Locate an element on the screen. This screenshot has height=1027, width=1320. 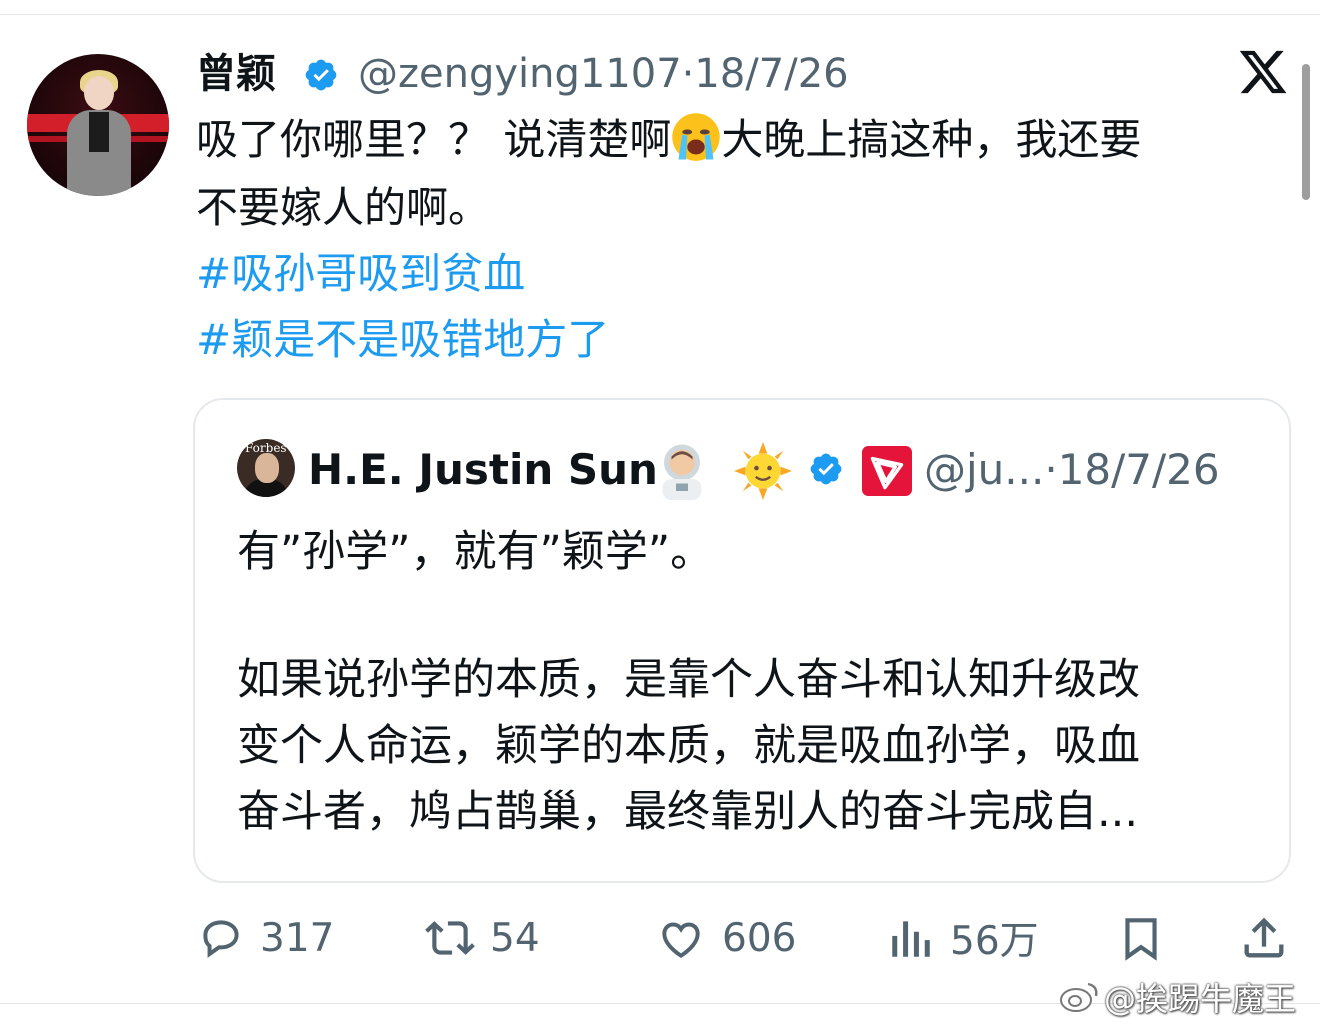
x-logo-icon is located at coordinates (1263, 72).